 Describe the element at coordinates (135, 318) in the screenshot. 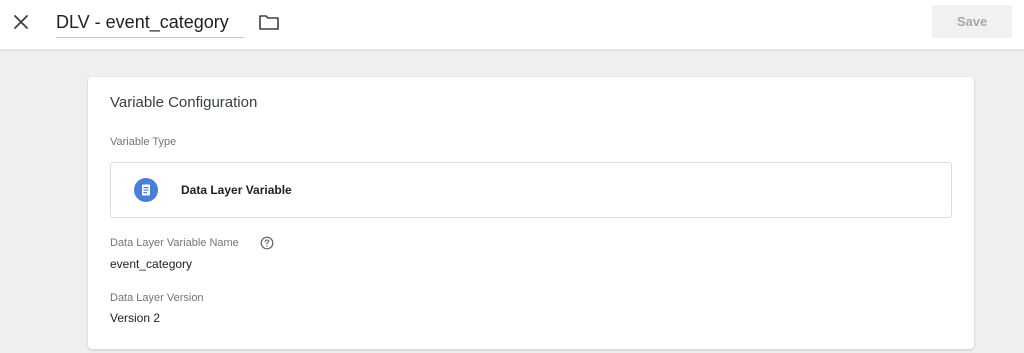

I see `data-layer-version-value: Version 2` at that location.